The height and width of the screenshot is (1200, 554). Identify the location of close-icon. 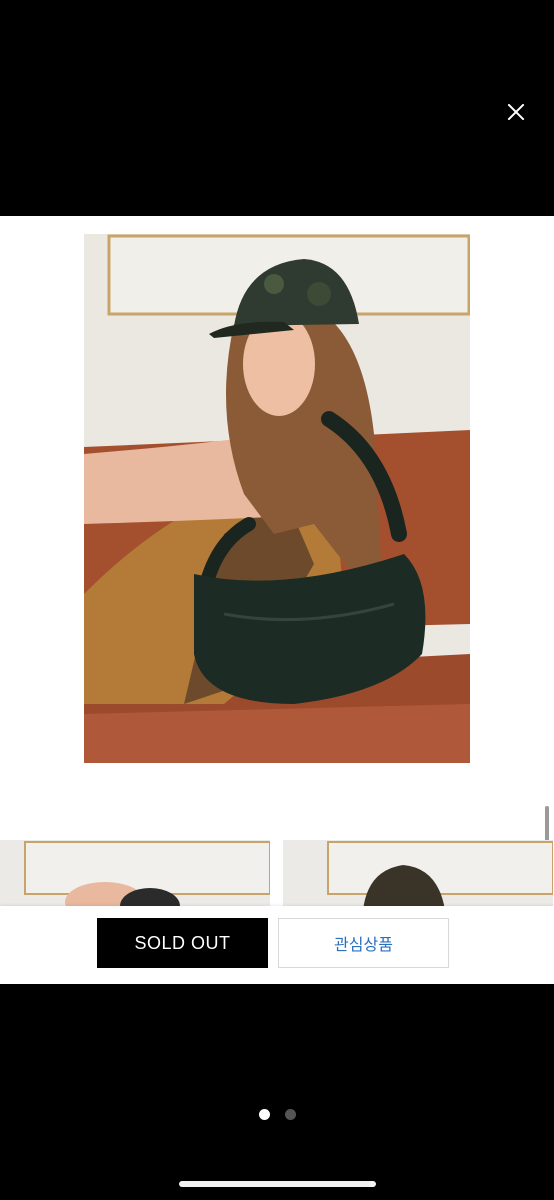
(516, 112).